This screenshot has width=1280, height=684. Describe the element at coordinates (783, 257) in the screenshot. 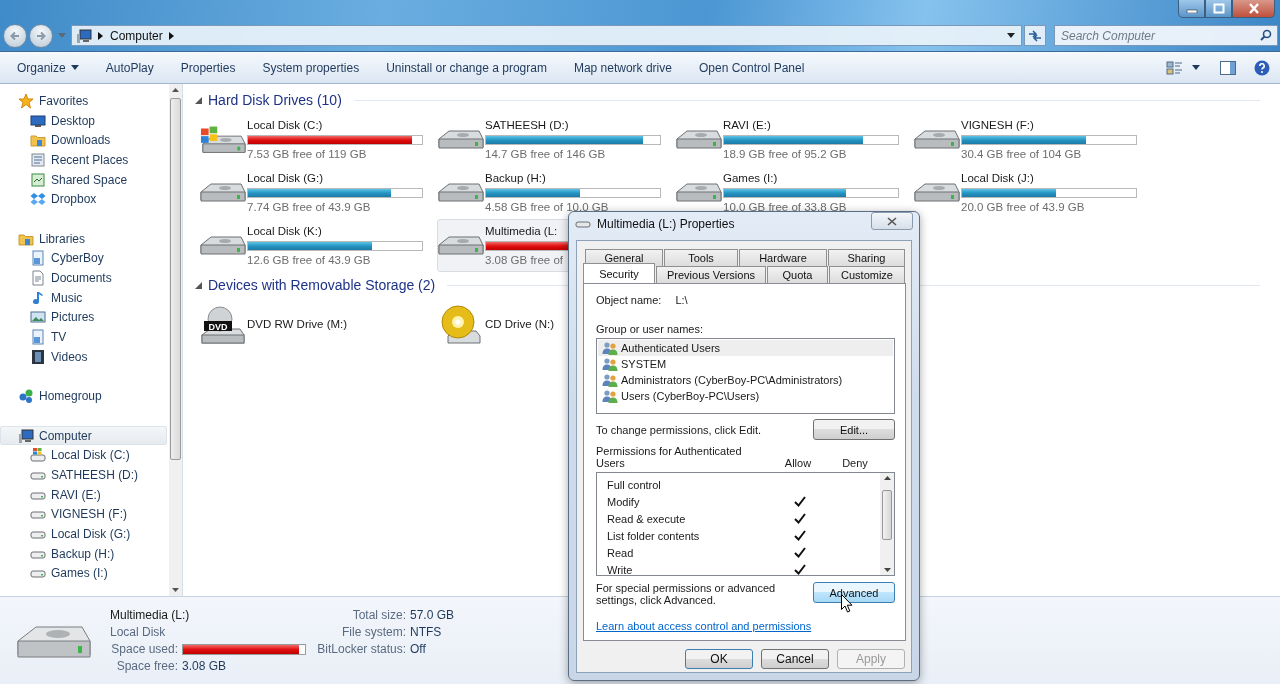

I see `tab: Hardware` at that location.